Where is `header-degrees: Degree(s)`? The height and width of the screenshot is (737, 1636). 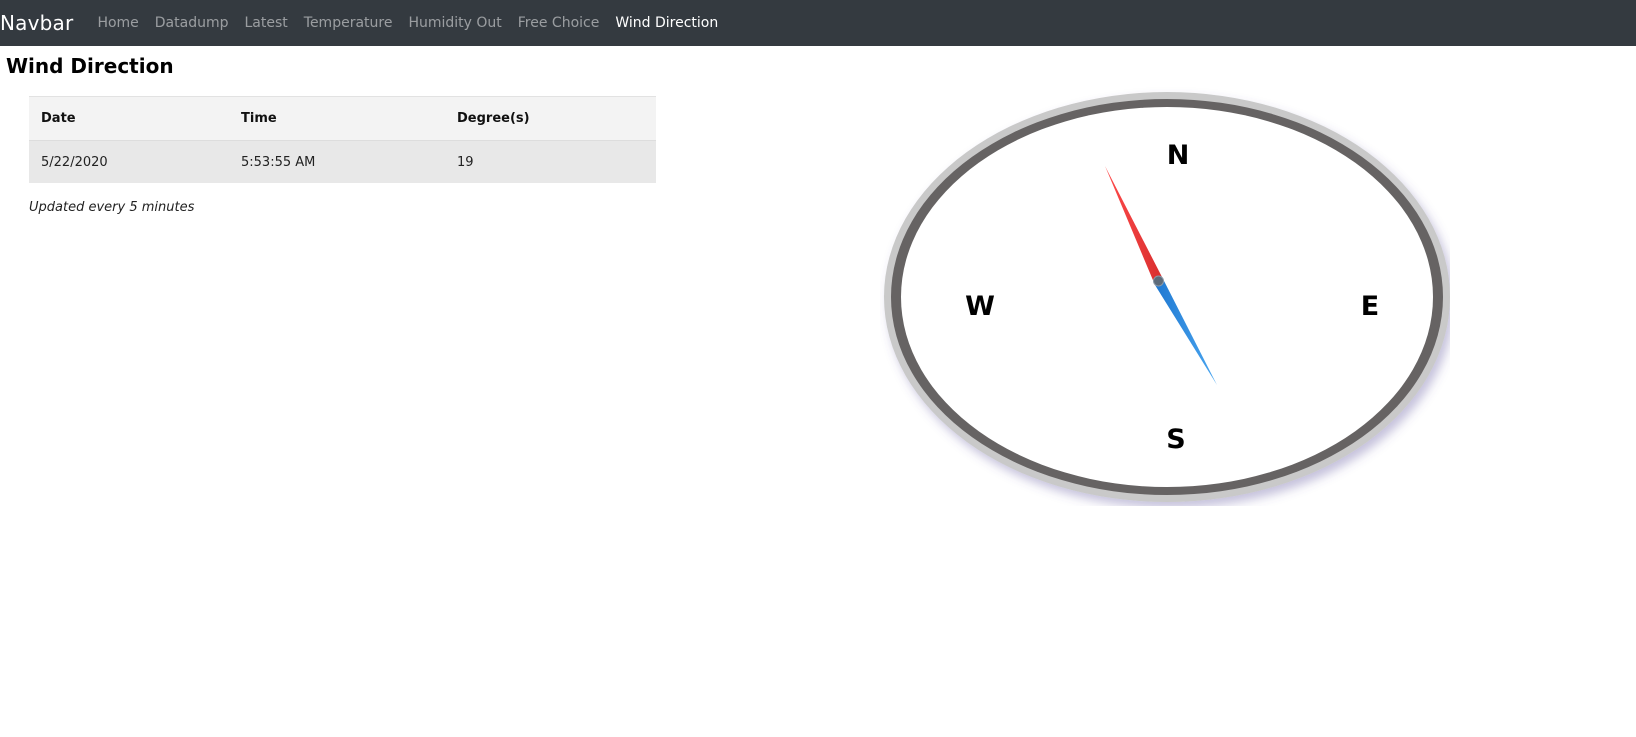
header-degrees: Degree(s) is located at coordinates (550, 118).